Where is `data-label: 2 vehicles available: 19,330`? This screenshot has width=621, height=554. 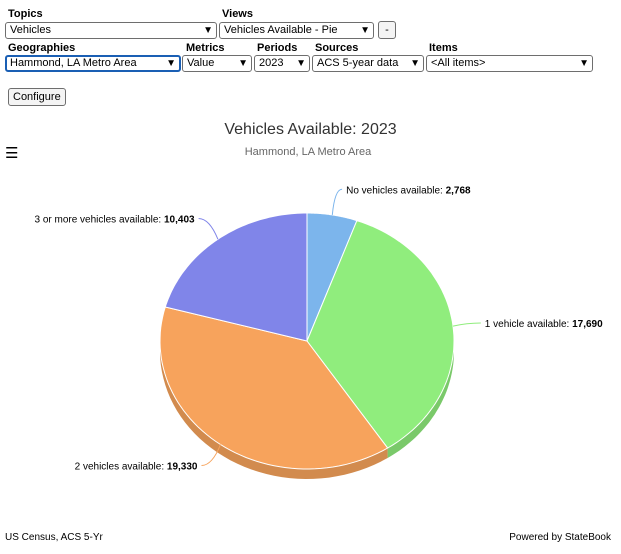 data-label: 2 vehicles available: 19,330 is located at coordinates (136, 467).